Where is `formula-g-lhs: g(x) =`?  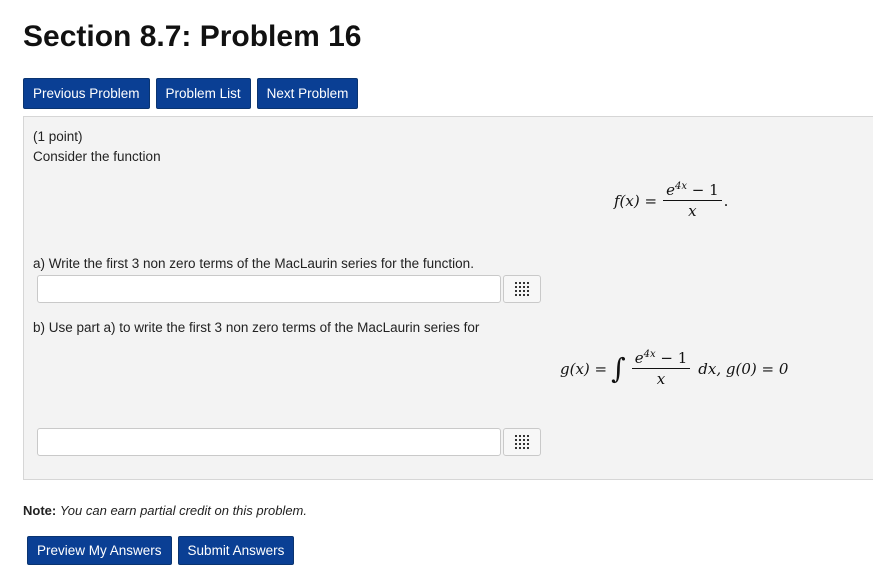 formula-g-lhs: g(x) = is located at coordinates (584, 368).